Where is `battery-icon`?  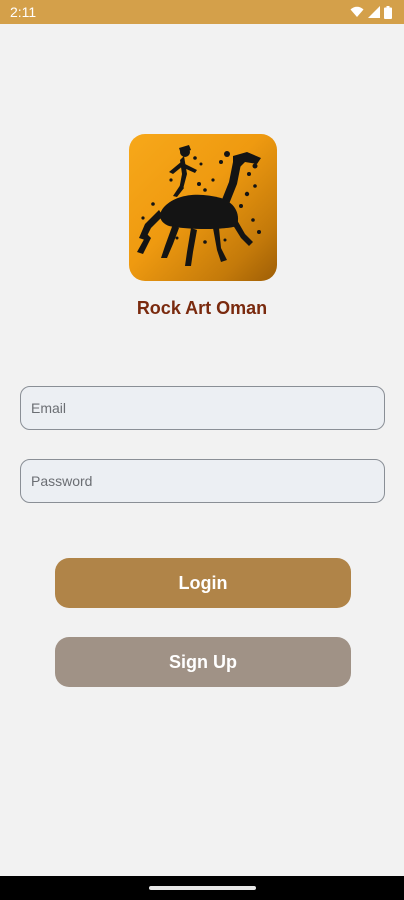
battery-icon is located at coordinates (388, 12).